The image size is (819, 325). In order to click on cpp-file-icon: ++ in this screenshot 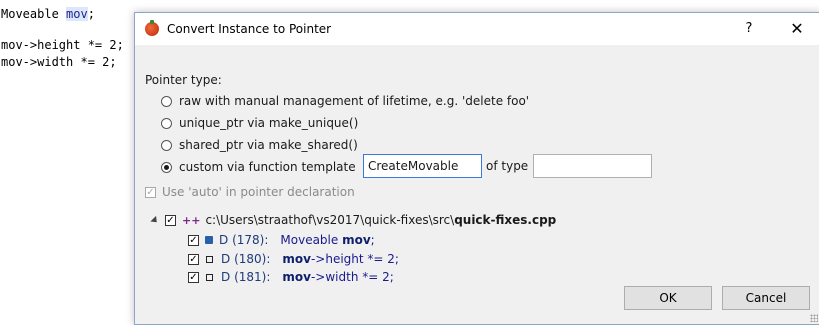, I will do `click(191, 220)`.